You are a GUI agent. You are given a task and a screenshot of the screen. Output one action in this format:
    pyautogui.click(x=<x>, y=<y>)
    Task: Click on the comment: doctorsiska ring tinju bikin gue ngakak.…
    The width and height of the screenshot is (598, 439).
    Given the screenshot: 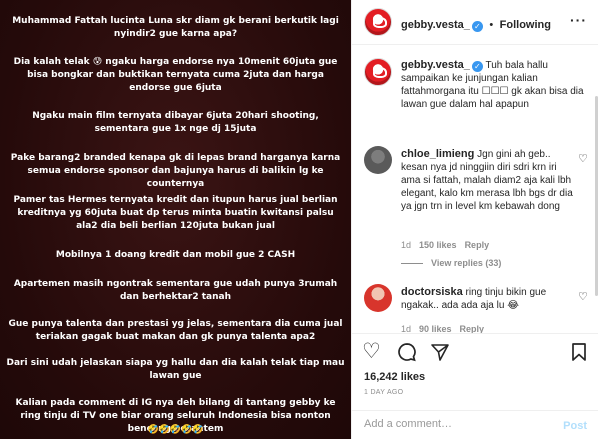 What is the action you would take?
    pyautogui.click(x=478, y=308)
    